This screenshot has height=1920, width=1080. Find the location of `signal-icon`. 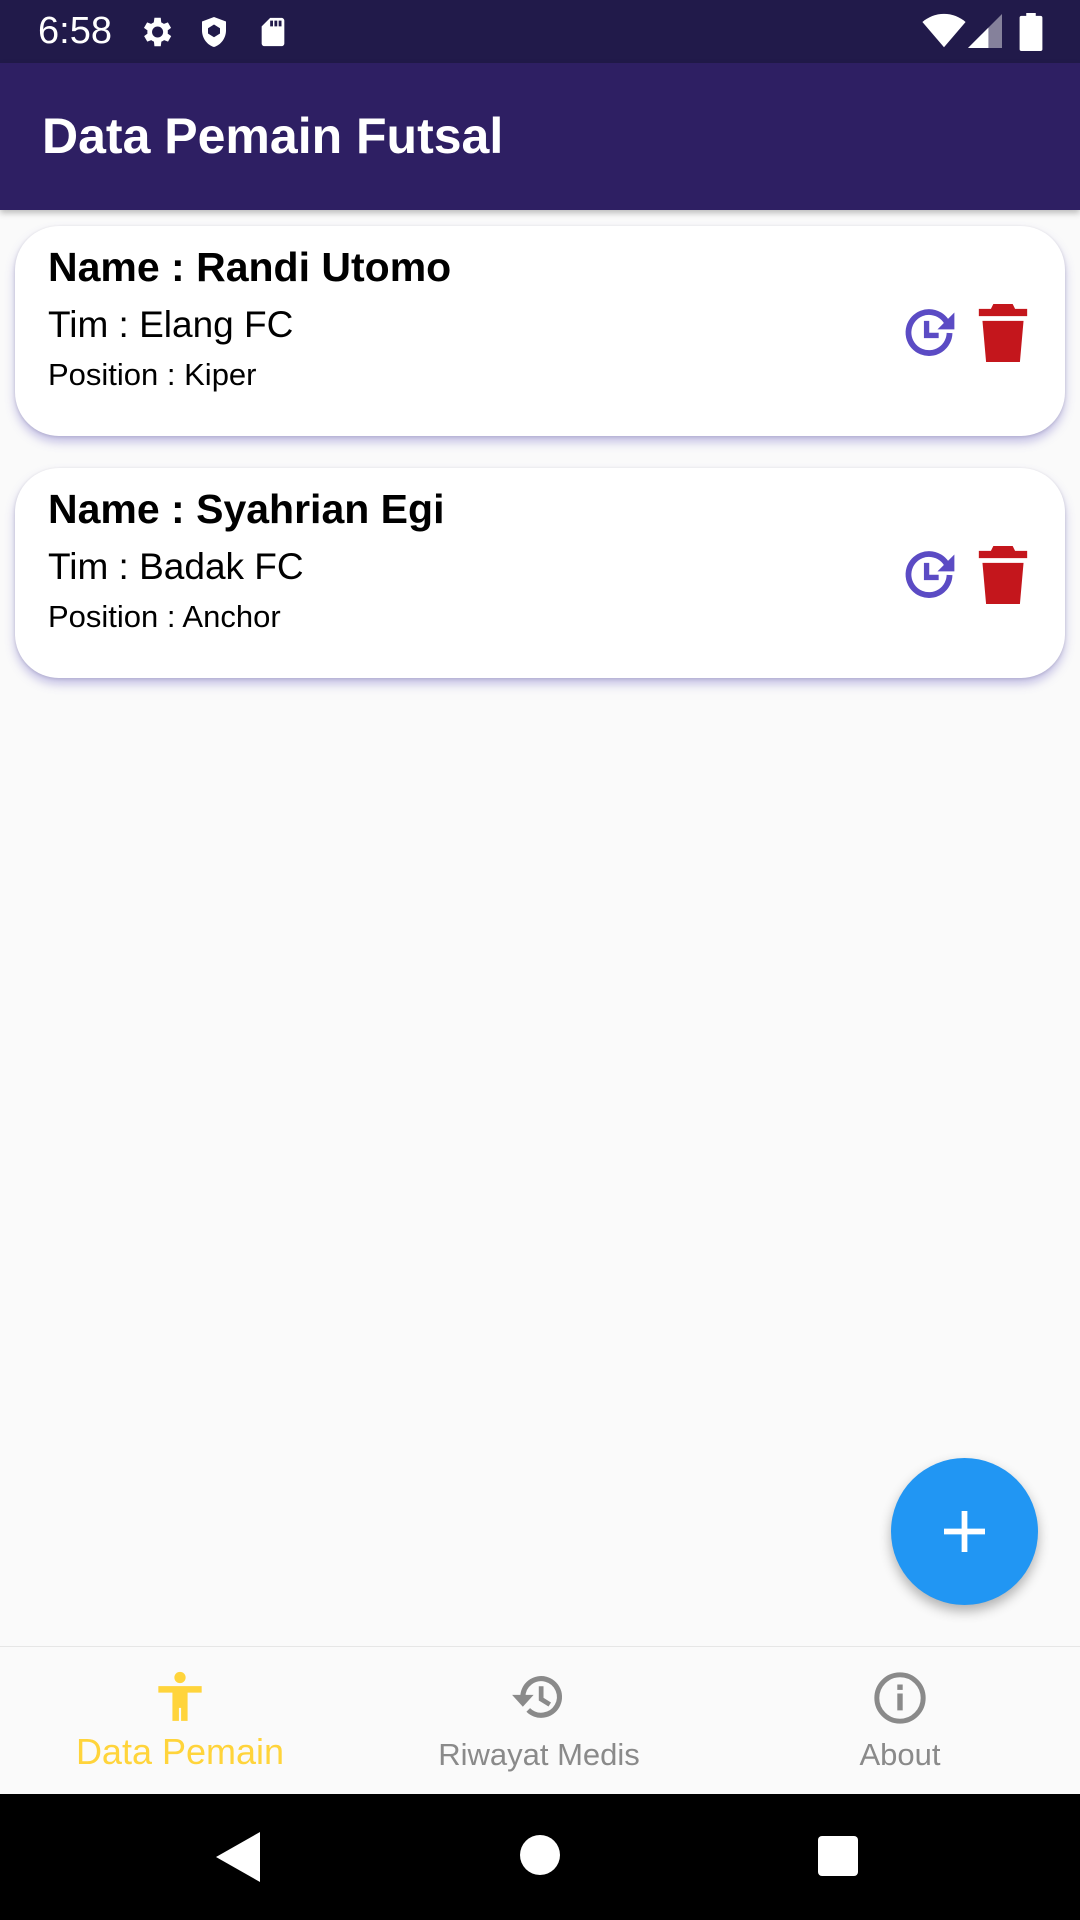

signal-icon is located at coordinates (985, 31).